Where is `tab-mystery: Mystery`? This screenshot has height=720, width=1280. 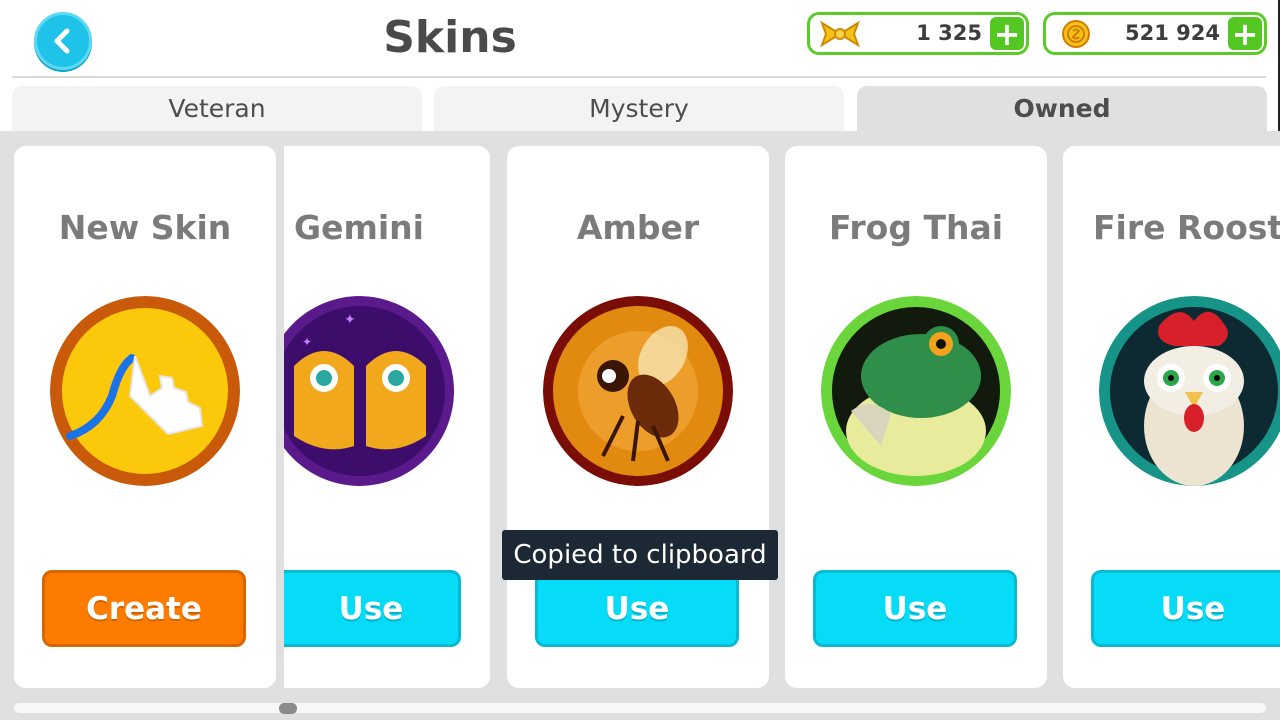 tab-mystery: Mystery is located at coordinates (639, 109).